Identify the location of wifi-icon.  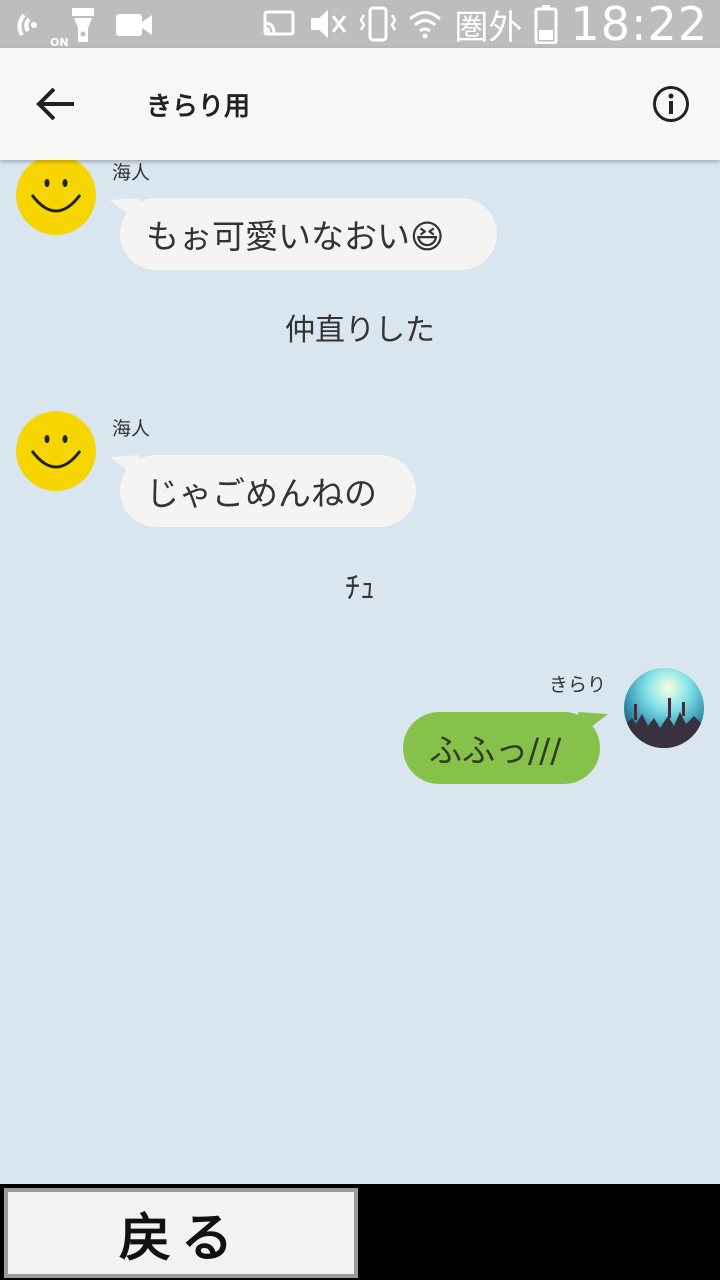
(425, 25).